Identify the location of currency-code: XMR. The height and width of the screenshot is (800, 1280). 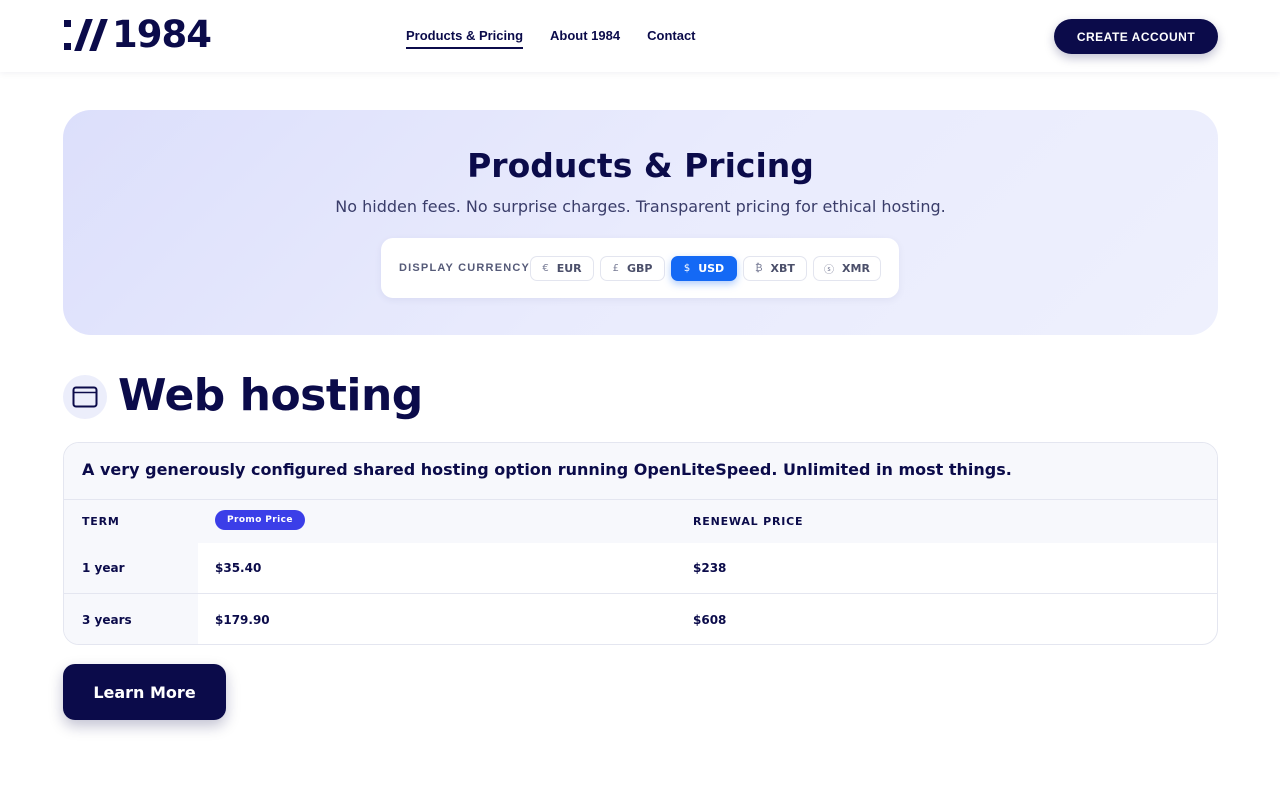
(856, 268).